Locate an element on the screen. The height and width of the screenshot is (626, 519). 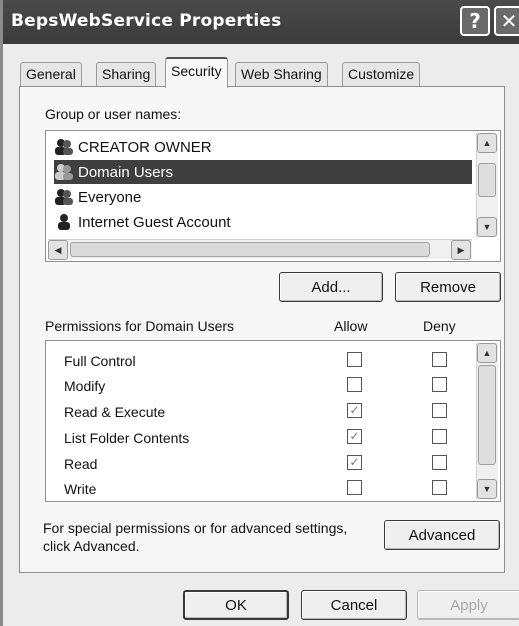
list-item: Domain Users is located at coordinates (263, 172).